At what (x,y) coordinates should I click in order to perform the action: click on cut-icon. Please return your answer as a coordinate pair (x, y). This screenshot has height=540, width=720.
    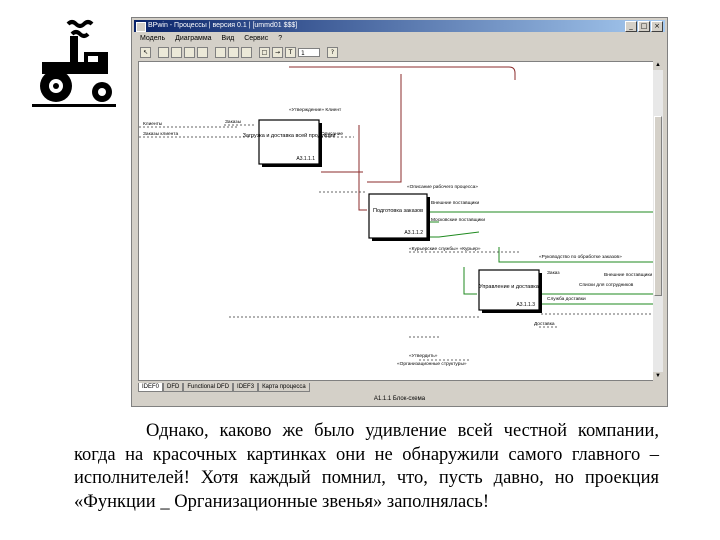
    Looking at the image, I should click on (220, 52).